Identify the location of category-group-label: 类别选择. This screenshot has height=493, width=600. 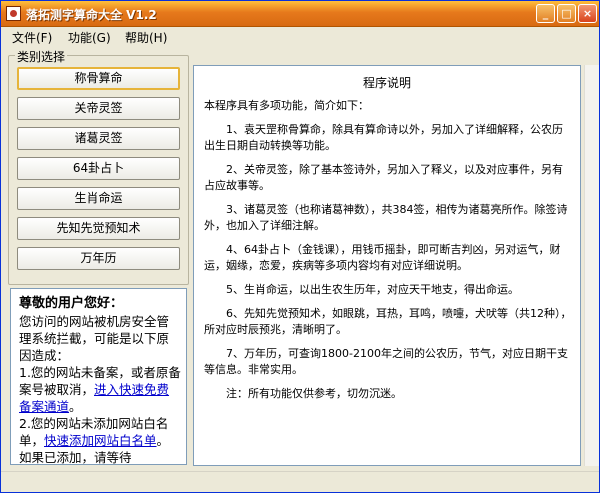
(41, 56).